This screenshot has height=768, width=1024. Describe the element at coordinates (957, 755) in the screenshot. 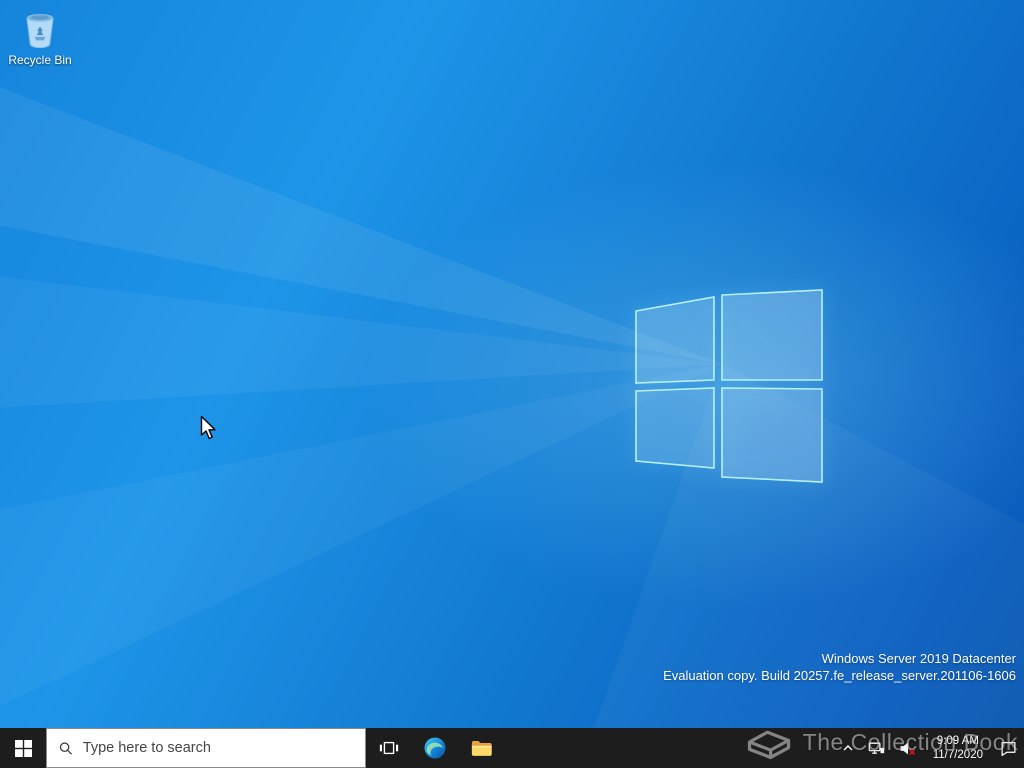

I see `clock-date: 11/7/2020` at that location.